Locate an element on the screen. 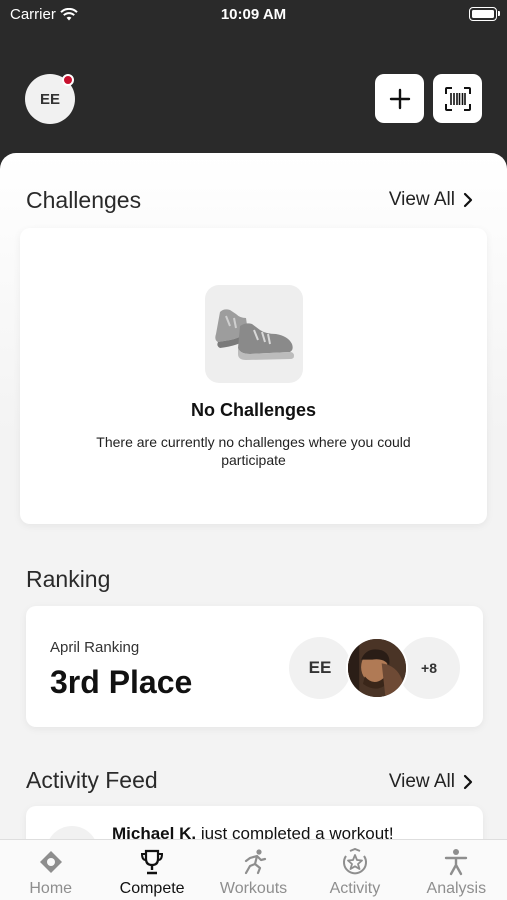  challenges-title: Challenges is located at coordinates (84, 200).